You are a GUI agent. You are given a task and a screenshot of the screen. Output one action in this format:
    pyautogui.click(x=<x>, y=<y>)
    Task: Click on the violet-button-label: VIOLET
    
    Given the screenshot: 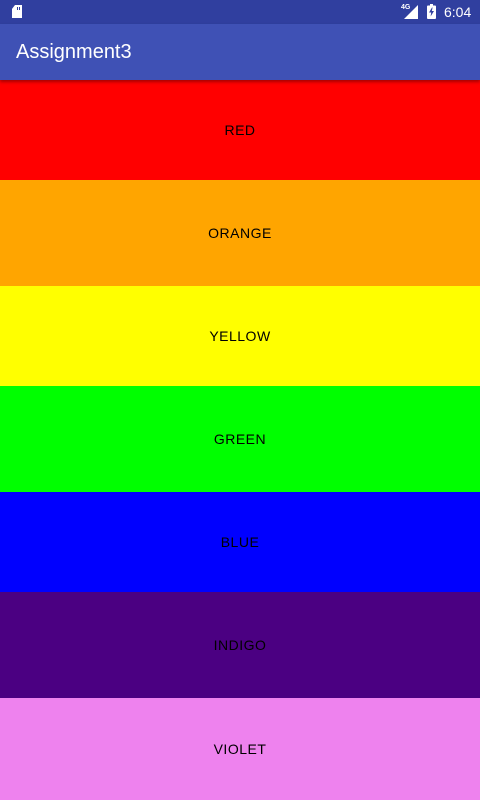 What is the action you would take?
    pyautogui.click(x=240, y=749)
    